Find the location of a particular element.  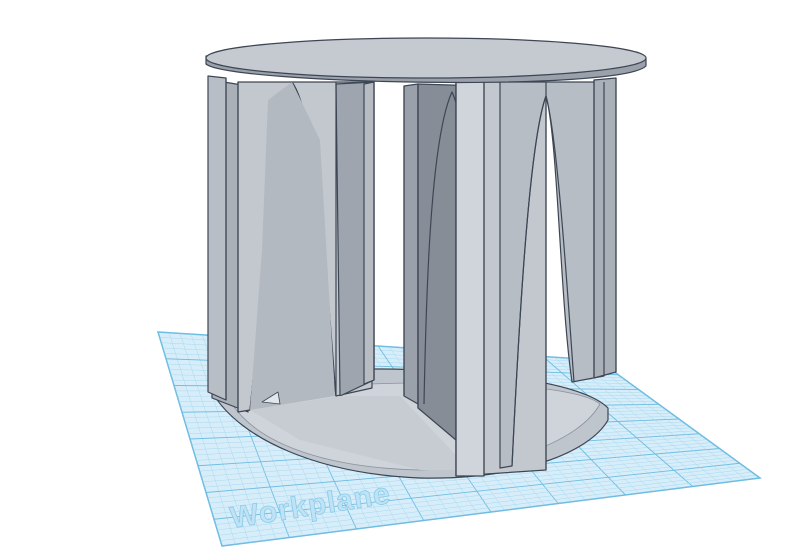

center-divider is located at coordinates (411, 244).